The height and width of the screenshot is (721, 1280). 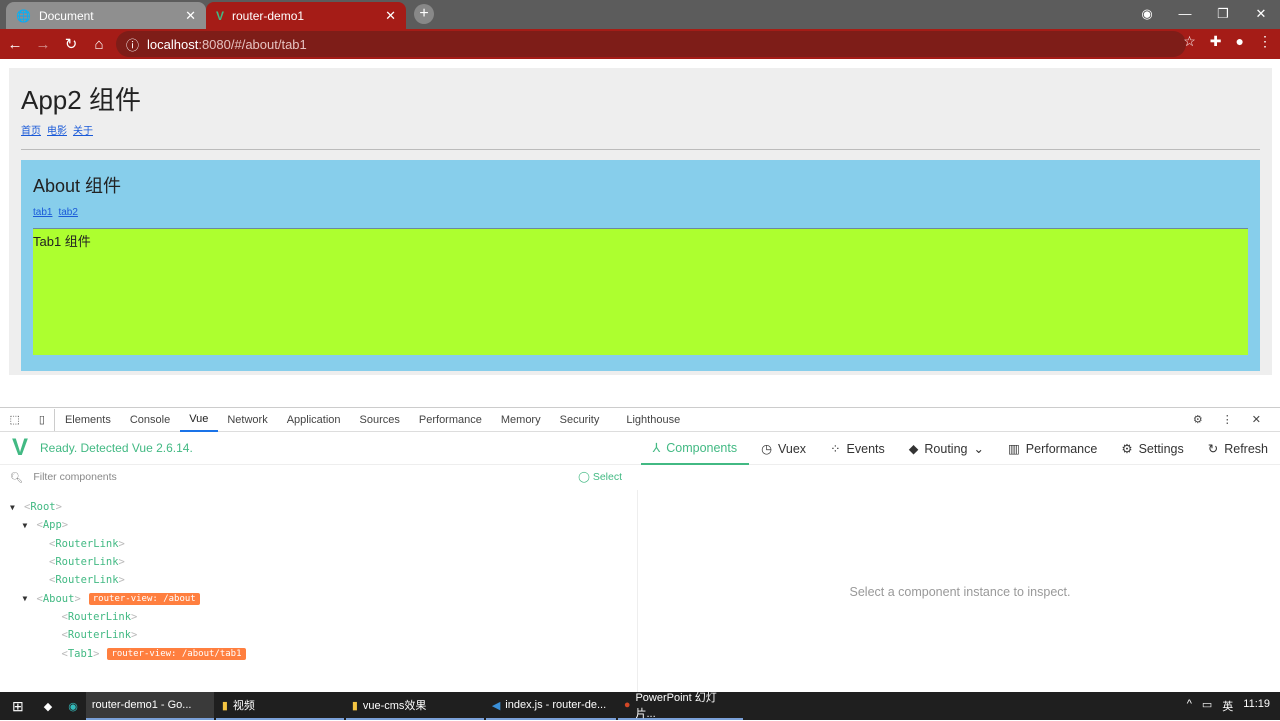 I want to click on nav-events: ⁘ Events, so click(x=857, y=448).